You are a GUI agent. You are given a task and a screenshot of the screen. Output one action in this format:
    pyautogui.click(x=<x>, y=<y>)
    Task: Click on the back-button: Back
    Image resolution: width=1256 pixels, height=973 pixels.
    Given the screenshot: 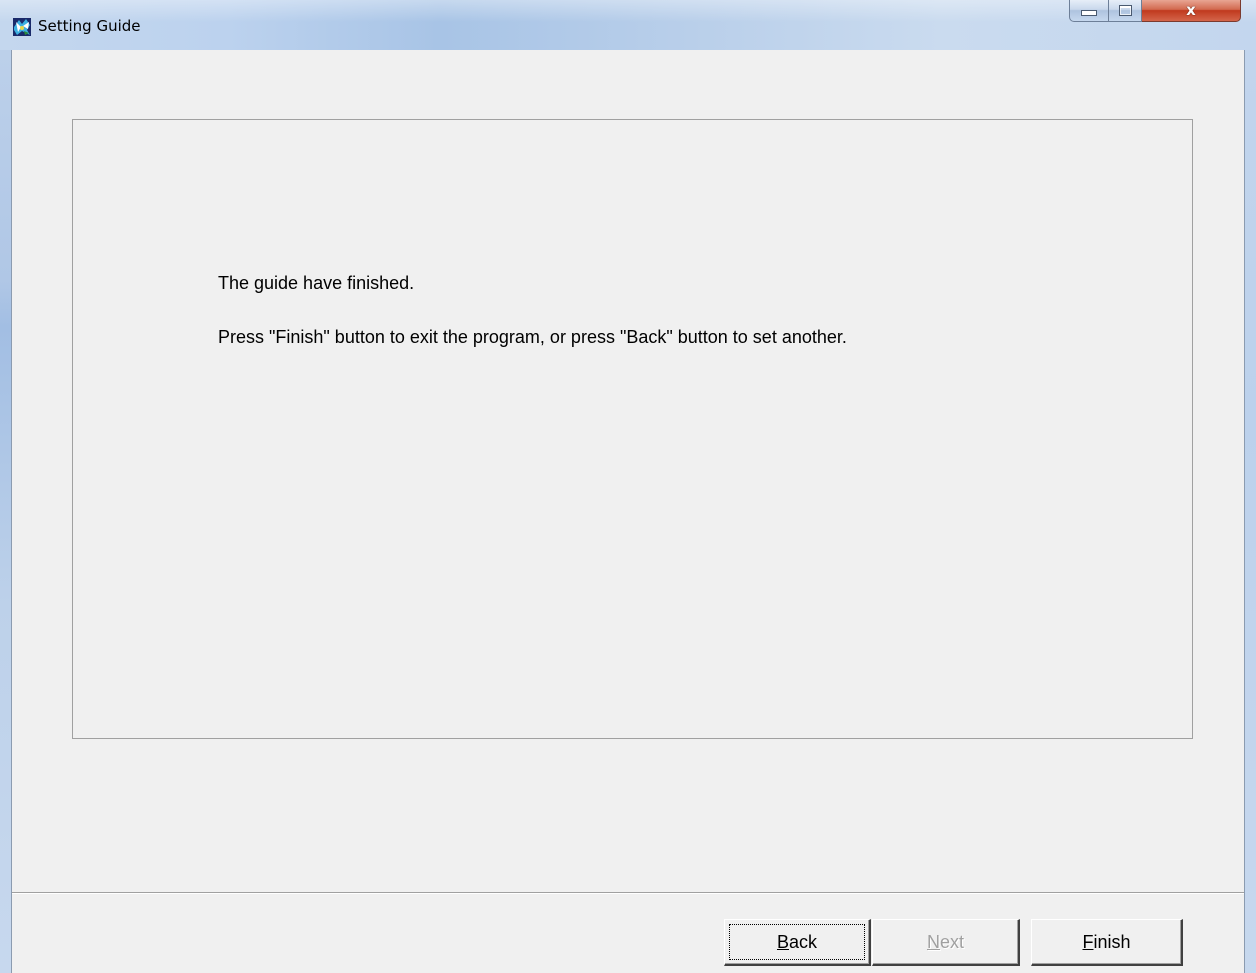 What is the action you would take?
    pyautogui.click(x=797, y=942)
    